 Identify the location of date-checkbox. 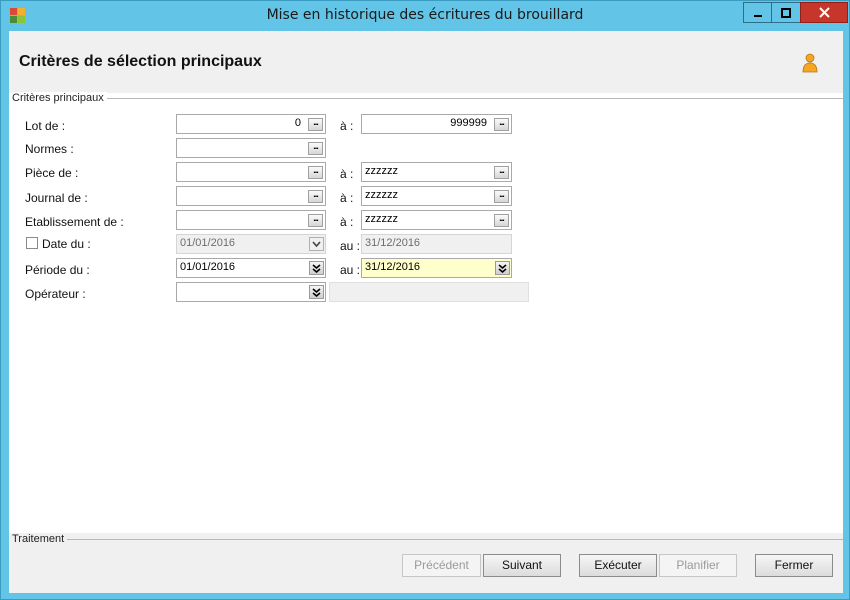
(32, 243).